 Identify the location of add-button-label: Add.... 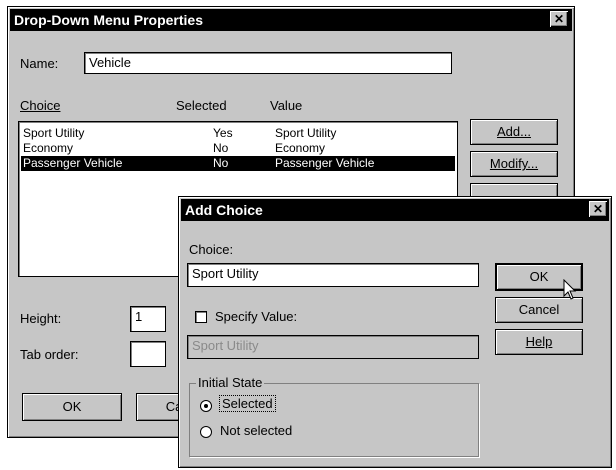
(514, 131).